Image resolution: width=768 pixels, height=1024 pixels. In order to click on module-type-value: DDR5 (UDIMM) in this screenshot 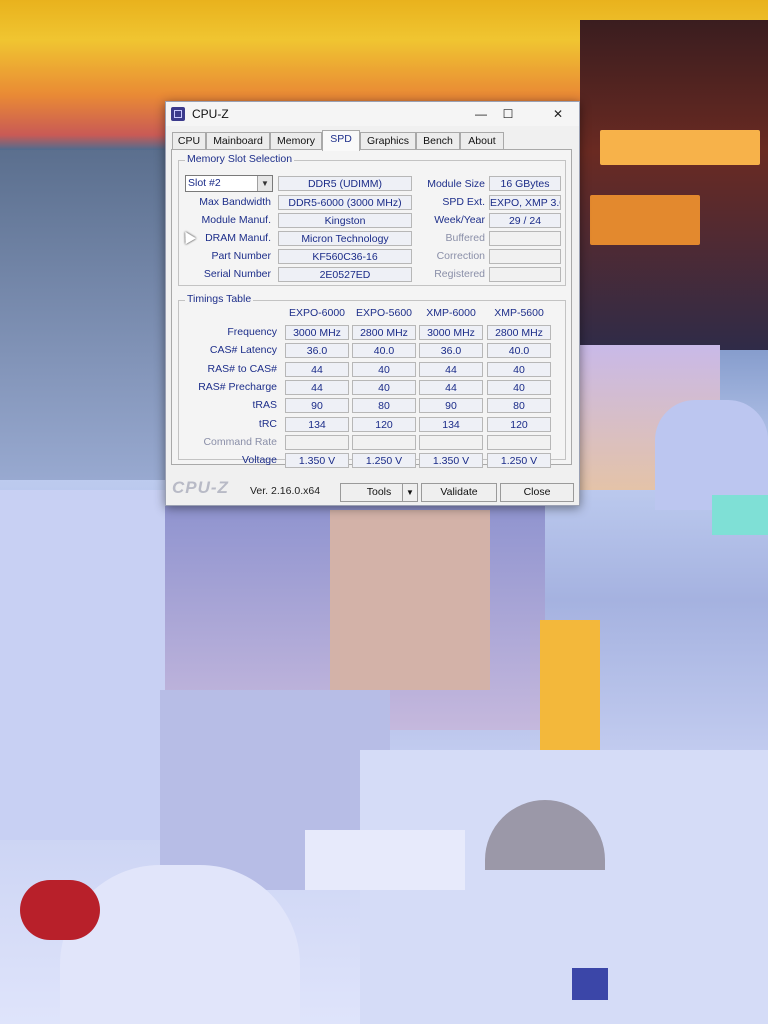, I will do `click(345, 183)`.